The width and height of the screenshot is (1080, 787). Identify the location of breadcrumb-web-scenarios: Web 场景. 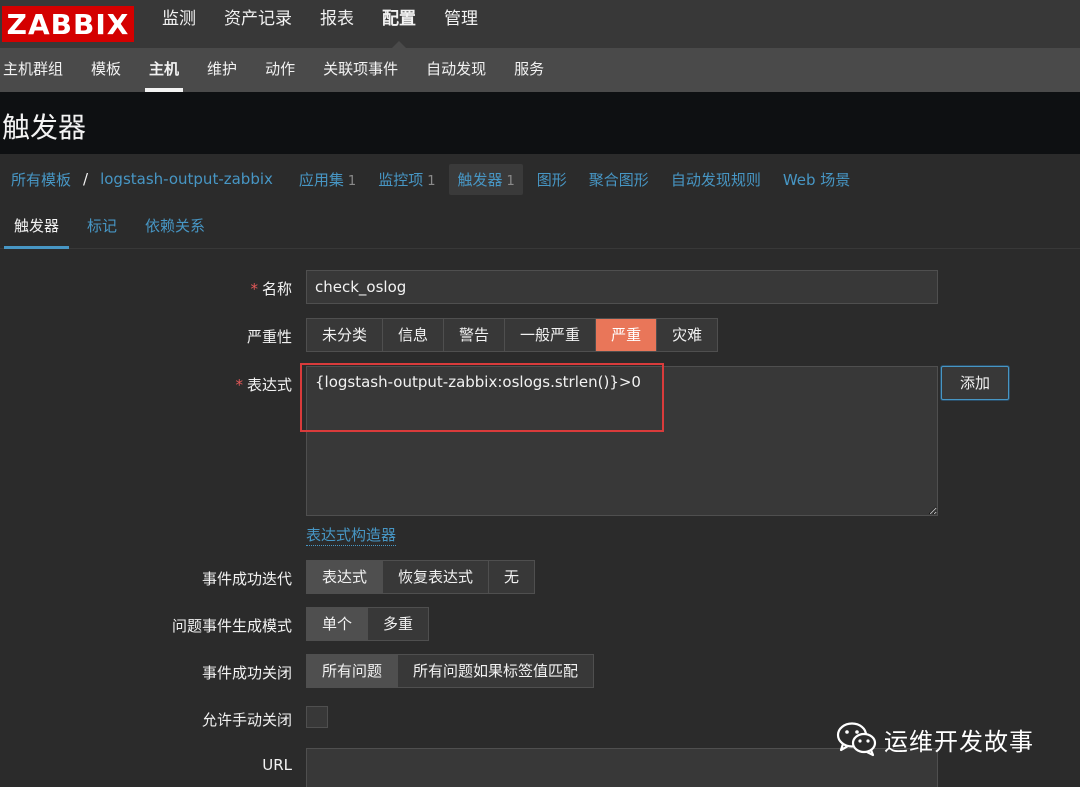
(816, 179).